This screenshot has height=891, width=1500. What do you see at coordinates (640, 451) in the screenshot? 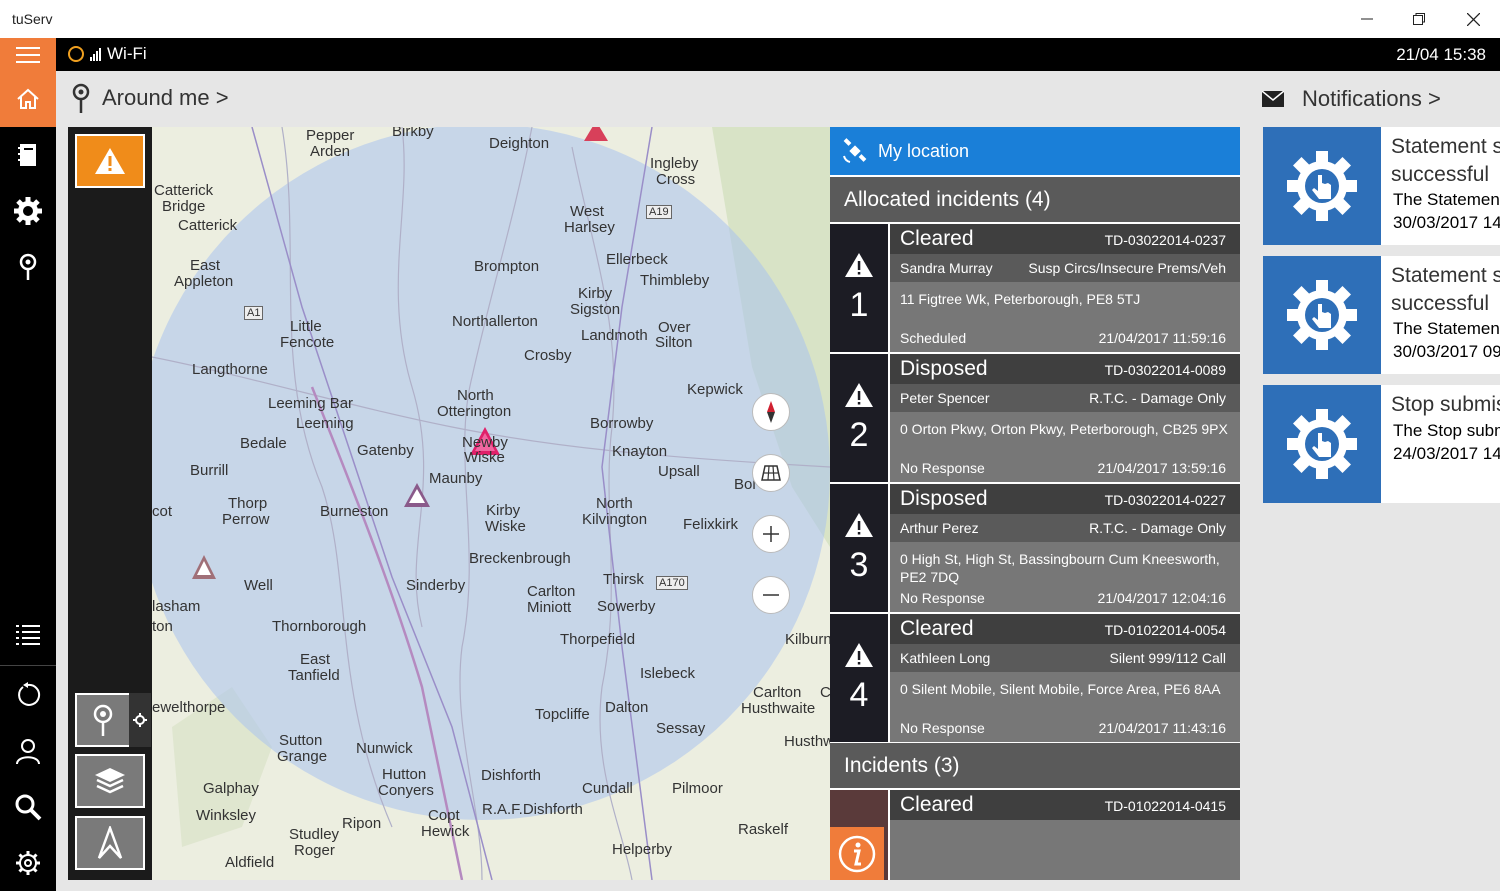
I see `map-label: Knayton` at bounding box center [640, 451].